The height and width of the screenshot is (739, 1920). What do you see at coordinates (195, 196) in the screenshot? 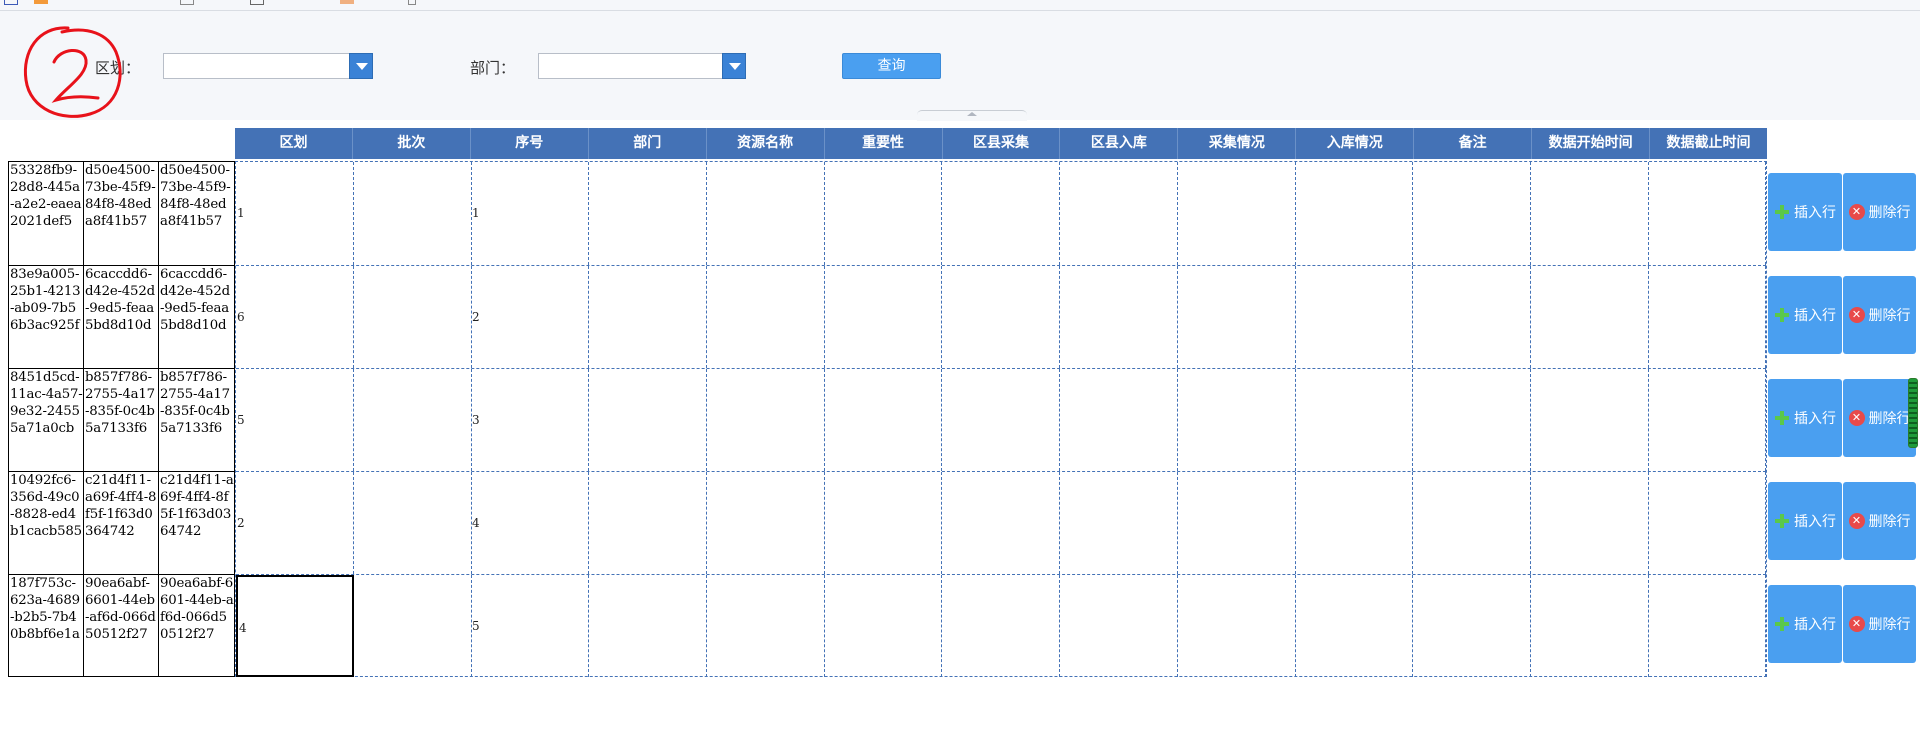
I see `id-cell: d50e4500-73be-45f9-84f8-48eda8f41b57` at bounding box center [195, 196].